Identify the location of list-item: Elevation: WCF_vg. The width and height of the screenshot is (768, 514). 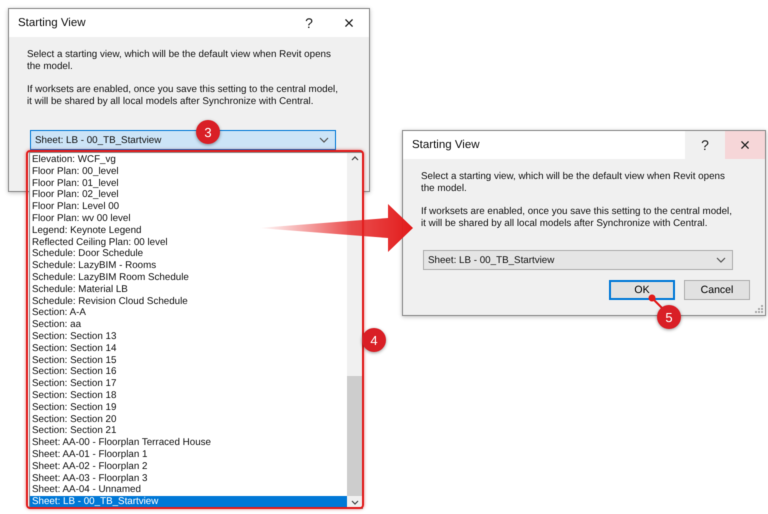
(73, 160).